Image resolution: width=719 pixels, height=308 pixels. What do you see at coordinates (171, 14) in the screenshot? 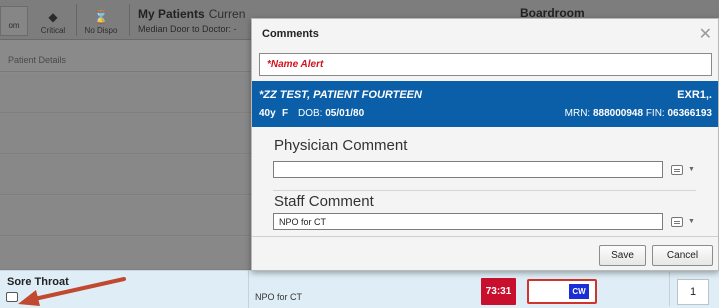
I see `list-title-text: My Patients` at bounding box center [171, 14].